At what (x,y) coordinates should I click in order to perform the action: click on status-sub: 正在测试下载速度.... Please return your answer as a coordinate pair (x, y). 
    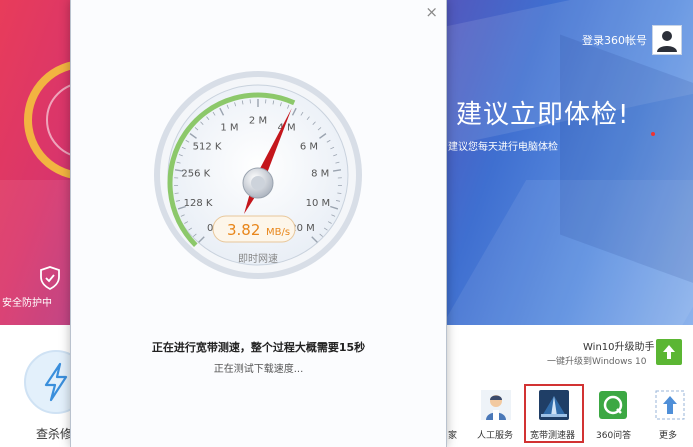
    Looking at the image, I should click on (258, 369).